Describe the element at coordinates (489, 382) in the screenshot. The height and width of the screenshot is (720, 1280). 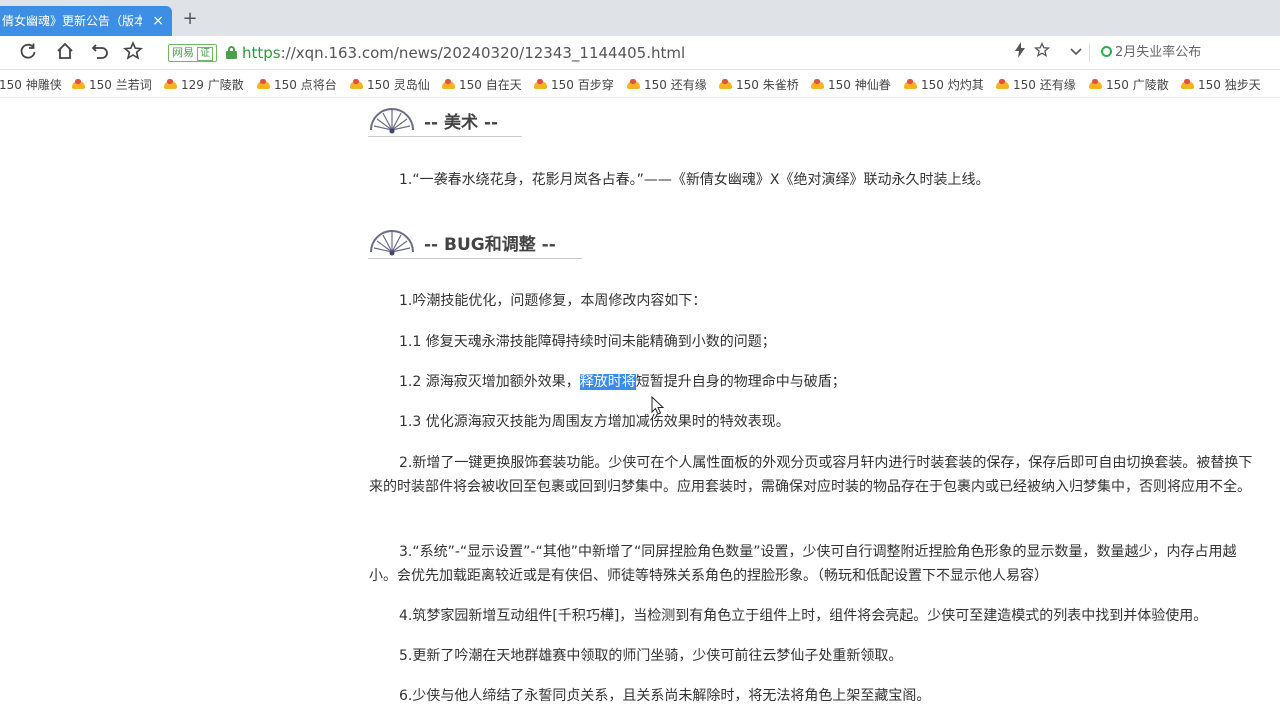
I see `text-segment: 1.2 源海寂灭增加额外效果，` at that location.